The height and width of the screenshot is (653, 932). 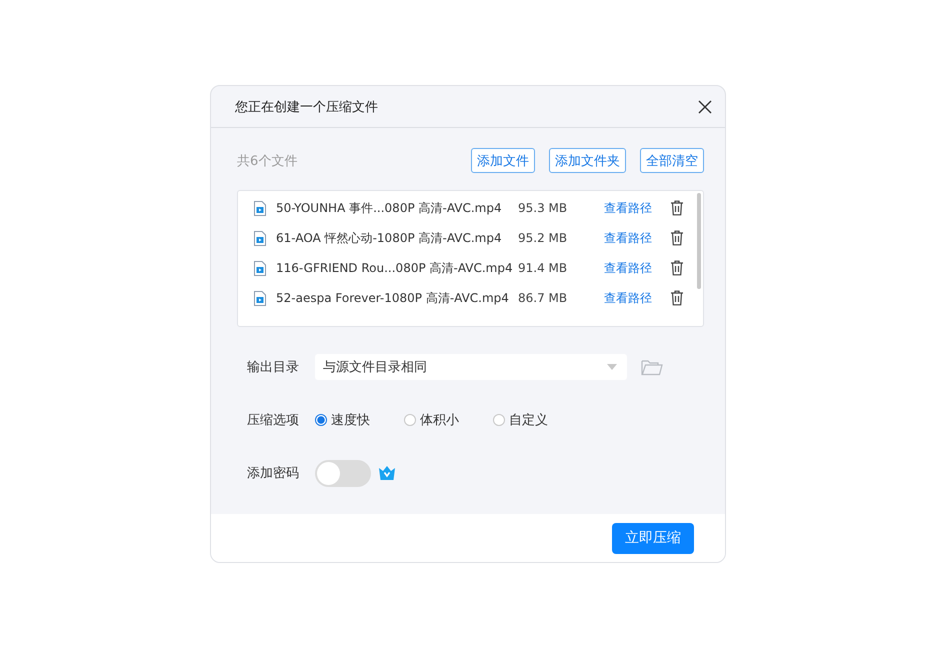 I want to click on action-button: 全部清空, so click(x=672, y=160).